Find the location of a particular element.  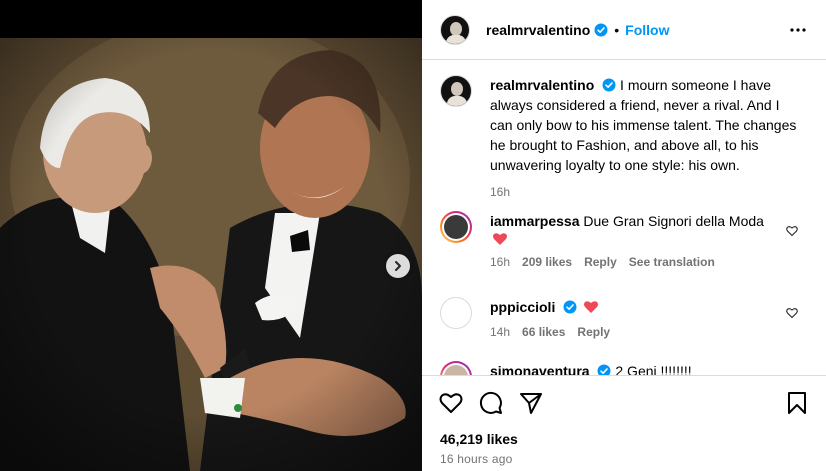

follow-button: Follow is located at coordinates (647, 30).